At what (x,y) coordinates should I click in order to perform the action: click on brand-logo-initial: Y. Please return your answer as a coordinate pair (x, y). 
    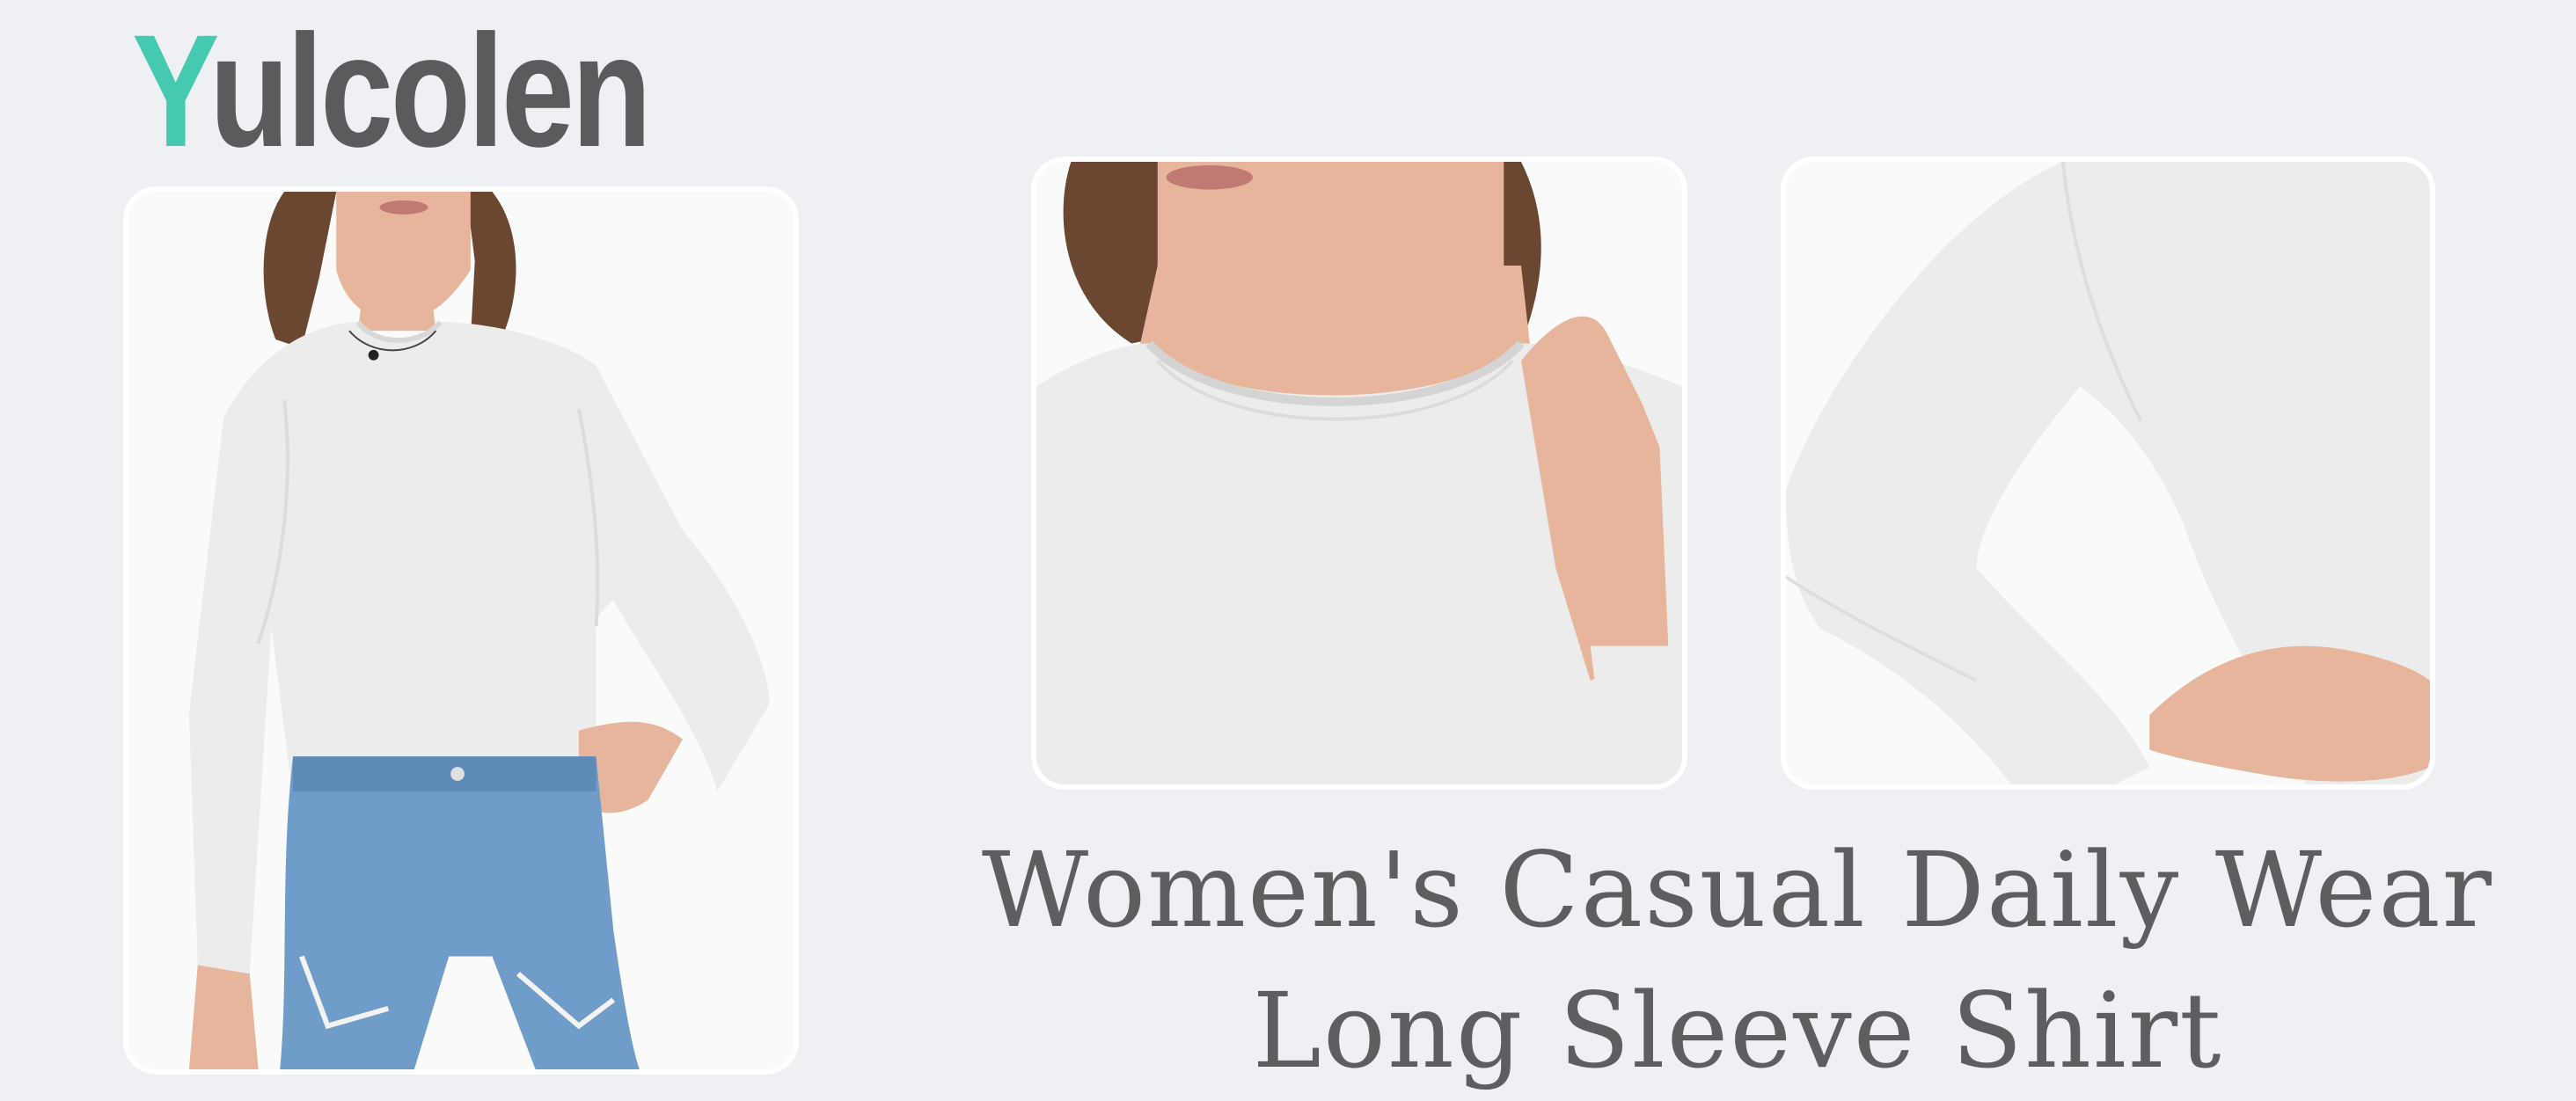
    Looking at the image, I should click on (172, 90).